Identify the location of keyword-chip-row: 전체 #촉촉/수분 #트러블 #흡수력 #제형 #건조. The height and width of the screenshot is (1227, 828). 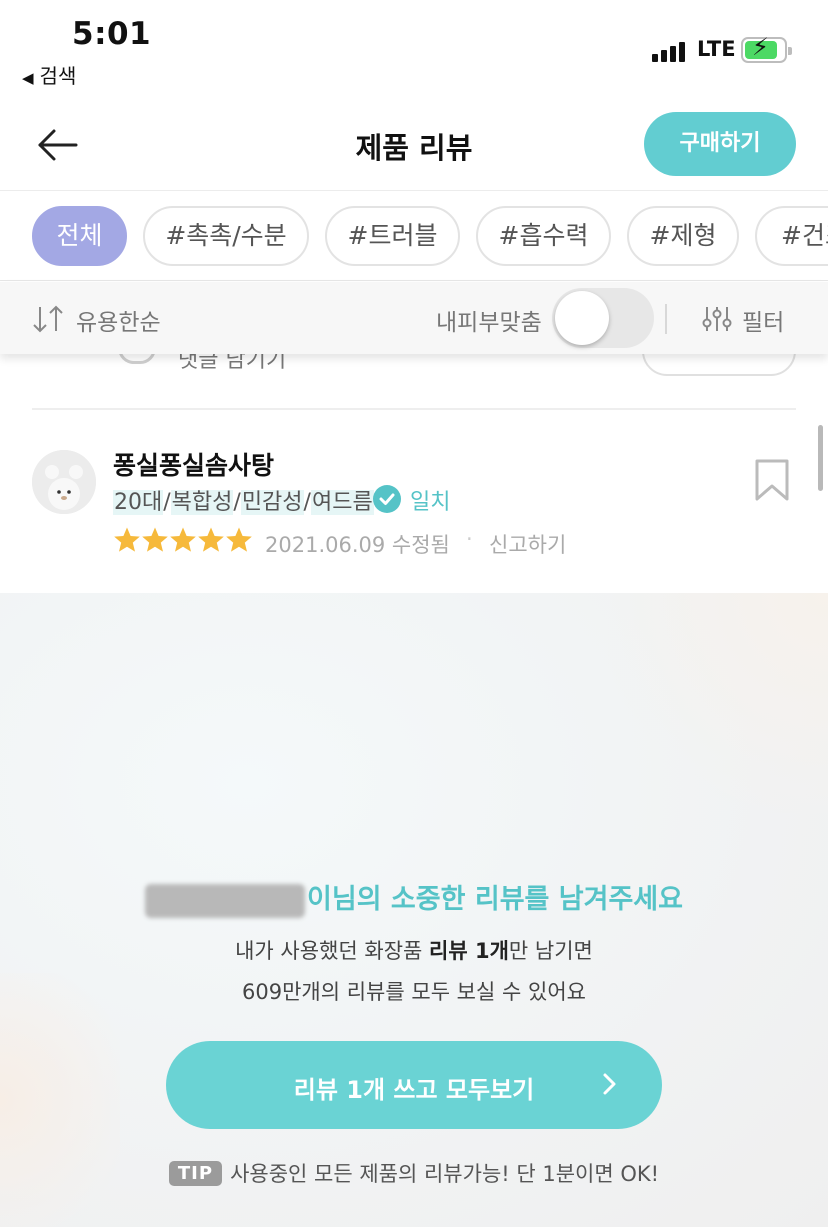
(414, 236).